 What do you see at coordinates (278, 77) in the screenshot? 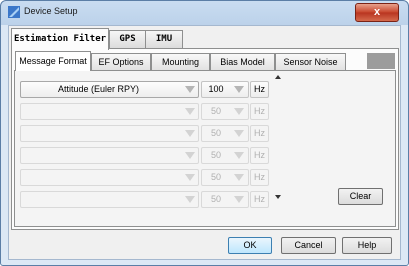
I see `scroll-up-icon` at bounding box center [278, 77].